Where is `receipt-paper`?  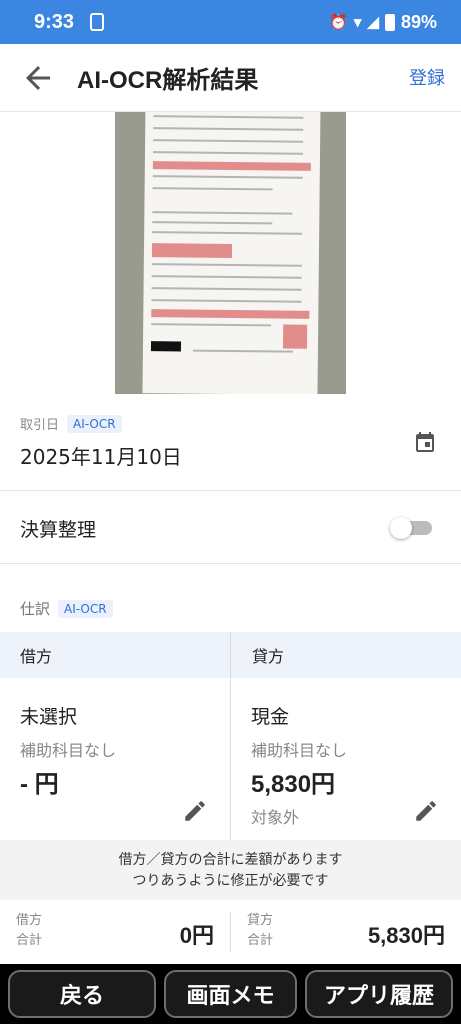
receipt-paper is located at coordinates (231, 253).